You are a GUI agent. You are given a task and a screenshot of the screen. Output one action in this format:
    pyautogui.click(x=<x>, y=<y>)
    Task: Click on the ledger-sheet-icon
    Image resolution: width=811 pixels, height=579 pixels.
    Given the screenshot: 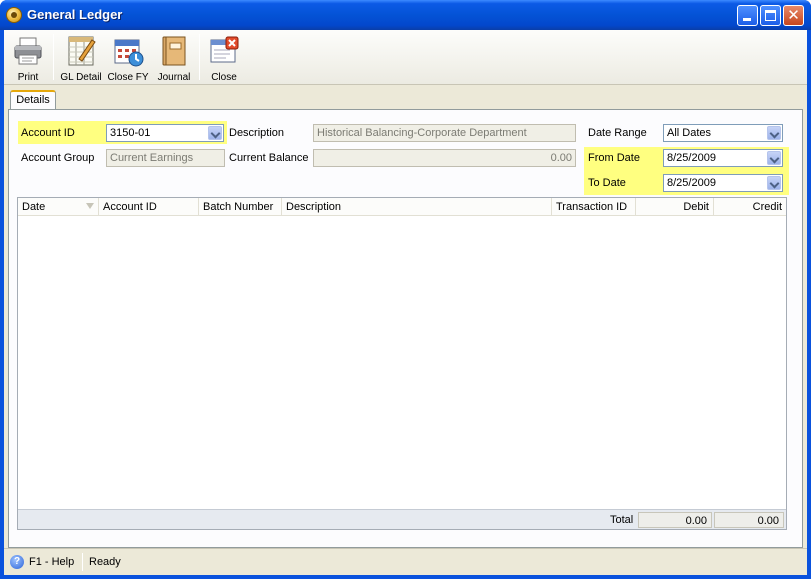 What is the action you would take?
    pyautogui.click(x=82, y=51)
    